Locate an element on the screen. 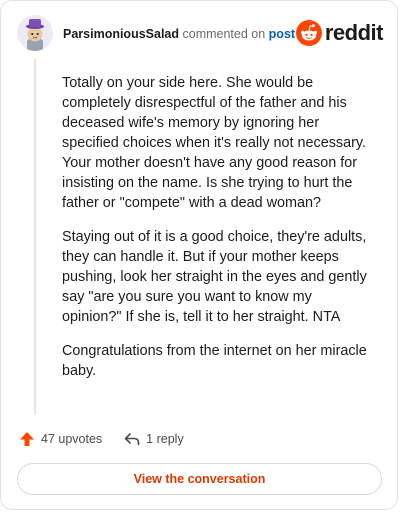  reply-arrow-icon is located at coordinates (132, 439).